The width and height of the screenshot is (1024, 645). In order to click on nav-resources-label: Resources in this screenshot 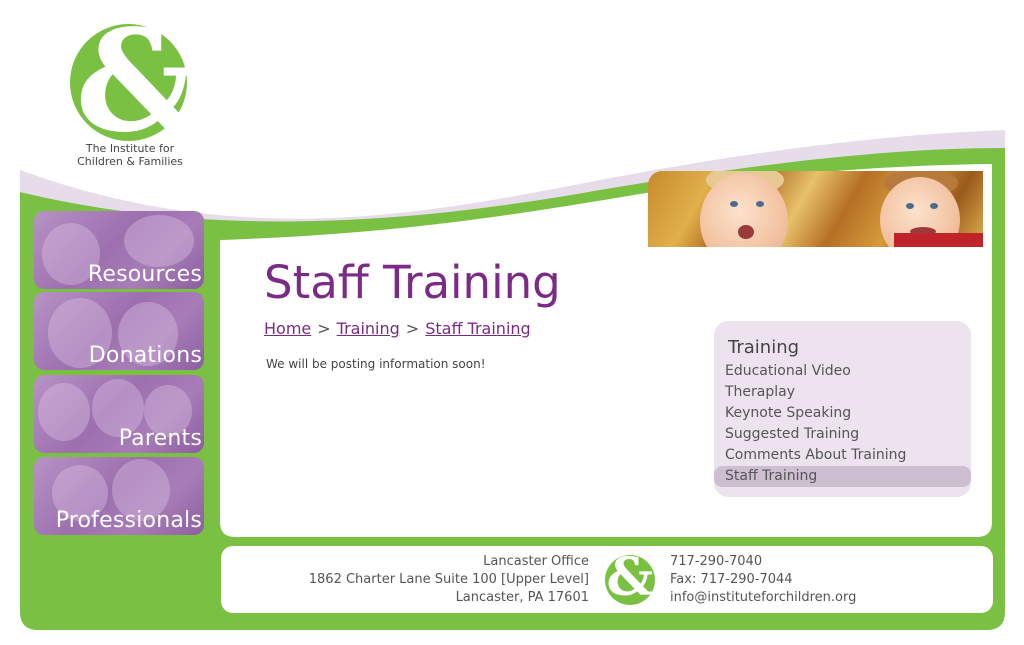, I will do `click(144, 274)`.